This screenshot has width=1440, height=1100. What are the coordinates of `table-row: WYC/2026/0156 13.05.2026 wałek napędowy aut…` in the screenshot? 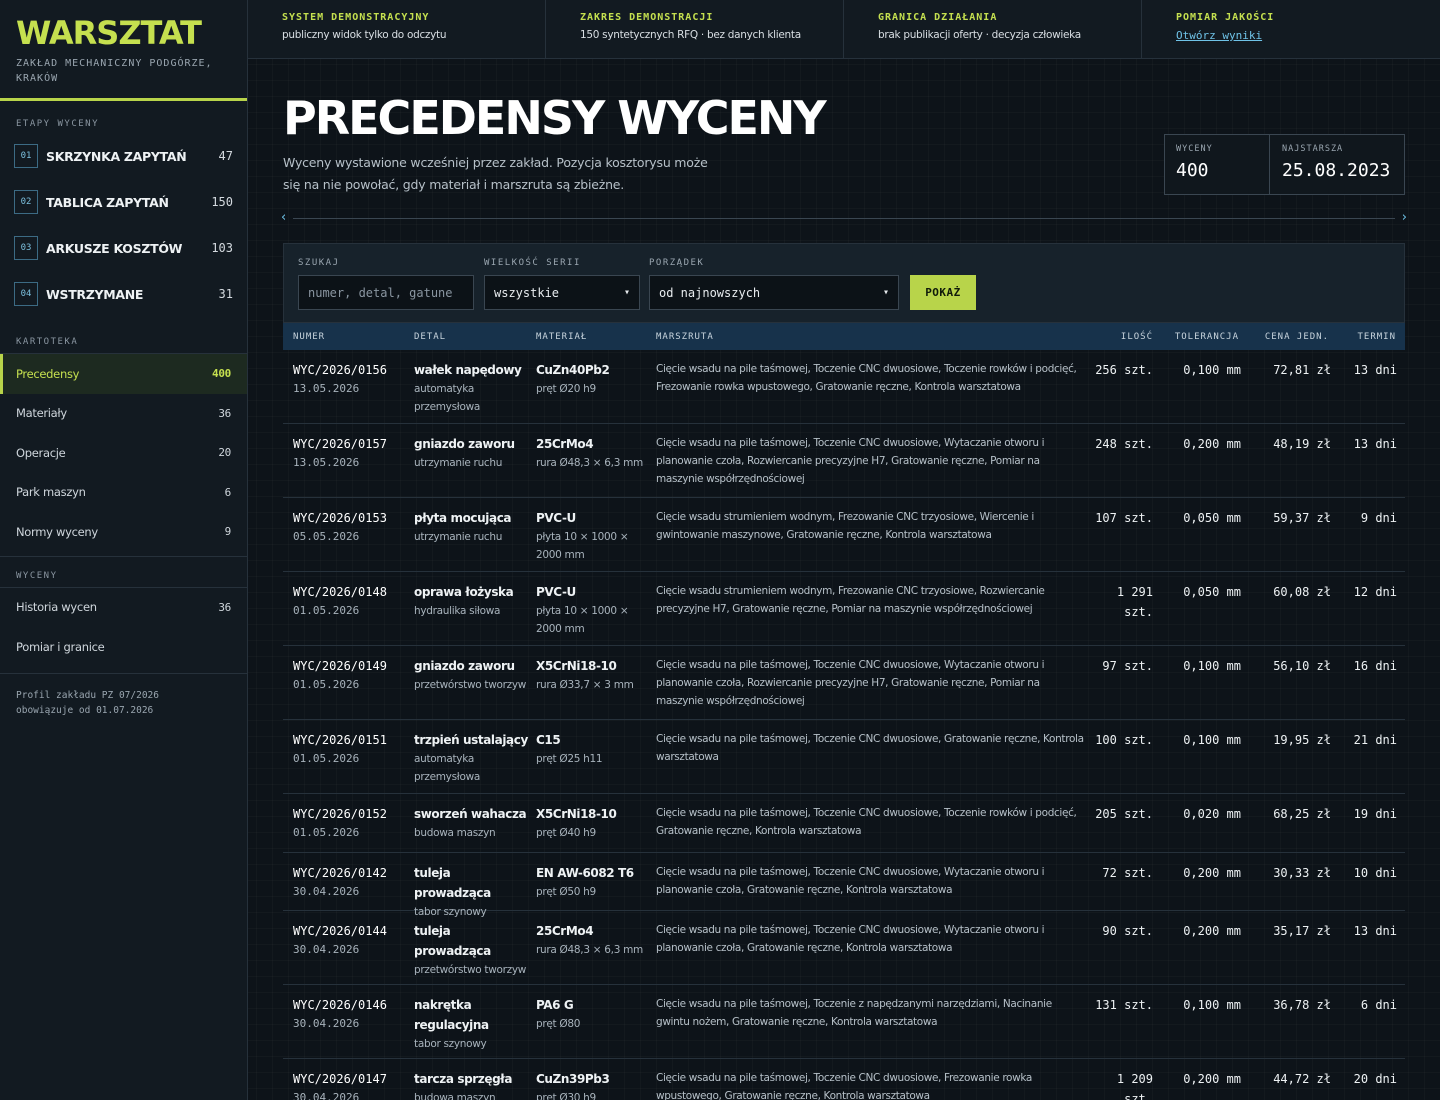 It's located at (844, 387).